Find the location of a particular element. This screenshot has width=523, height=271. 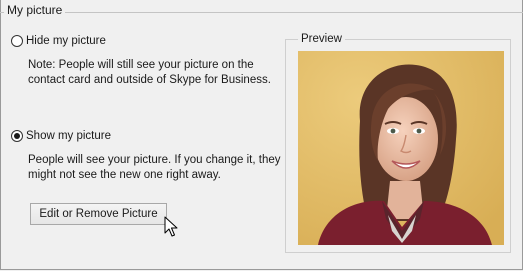

show-picture-label: Show my picture is located at coordinates (69, 136).